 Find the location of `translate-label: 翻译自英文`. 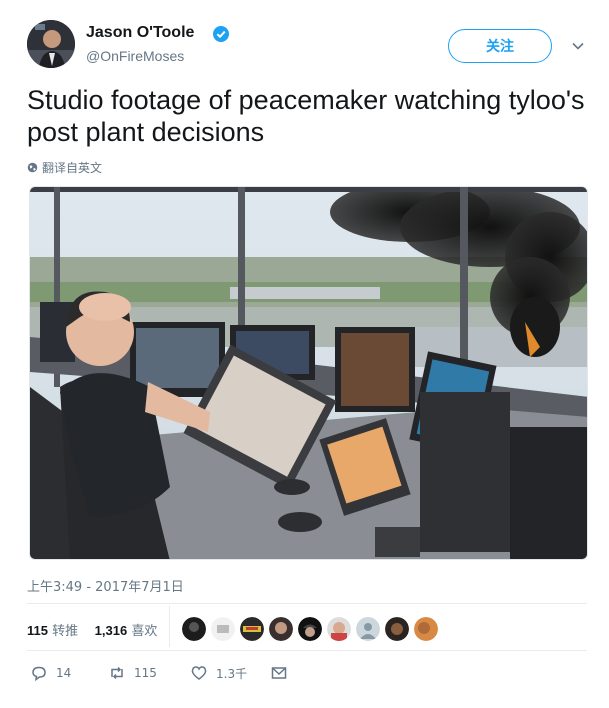

translate-label: 翻译自英文 is located at coordinates (72, 167).